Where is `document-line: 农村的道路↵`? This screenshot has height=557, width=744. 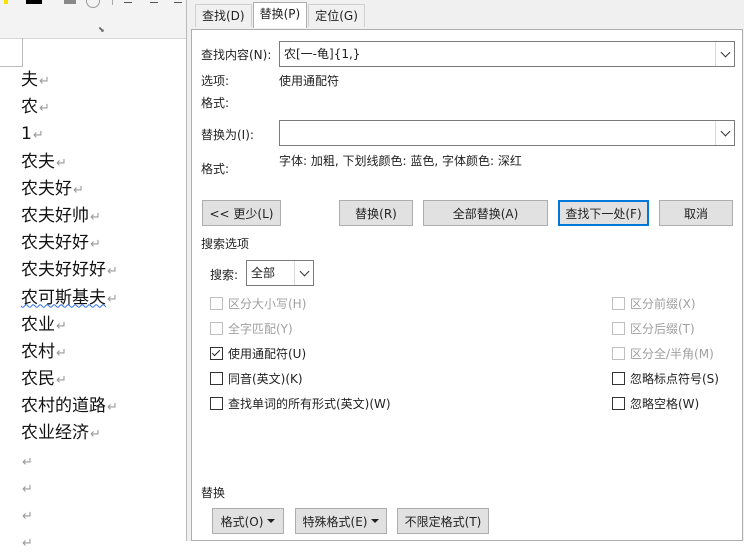 document-line: 农村的道路↵ is located at coordinates (69, 406).